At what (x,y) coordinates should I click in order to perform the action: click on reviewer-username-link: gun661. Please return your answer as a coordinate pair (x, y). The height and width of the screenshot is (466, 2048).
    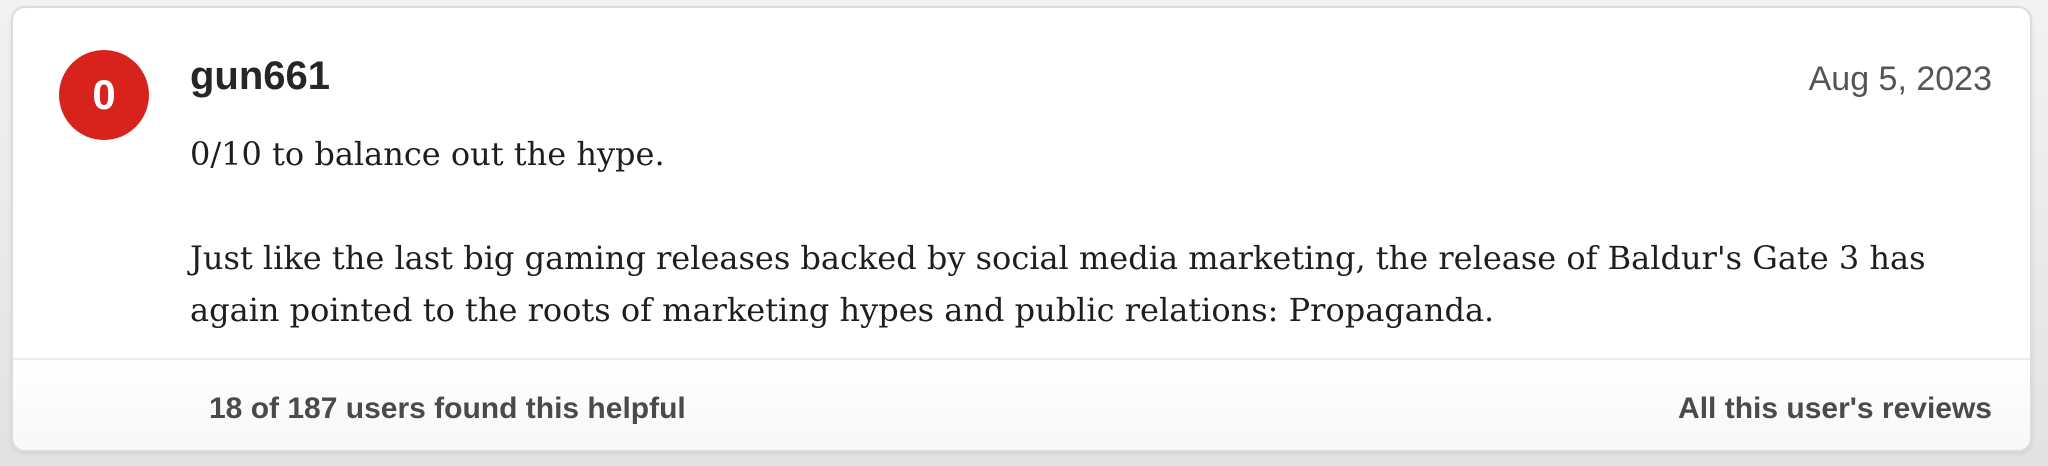
    Looking at the image, I should click on (260, 76).